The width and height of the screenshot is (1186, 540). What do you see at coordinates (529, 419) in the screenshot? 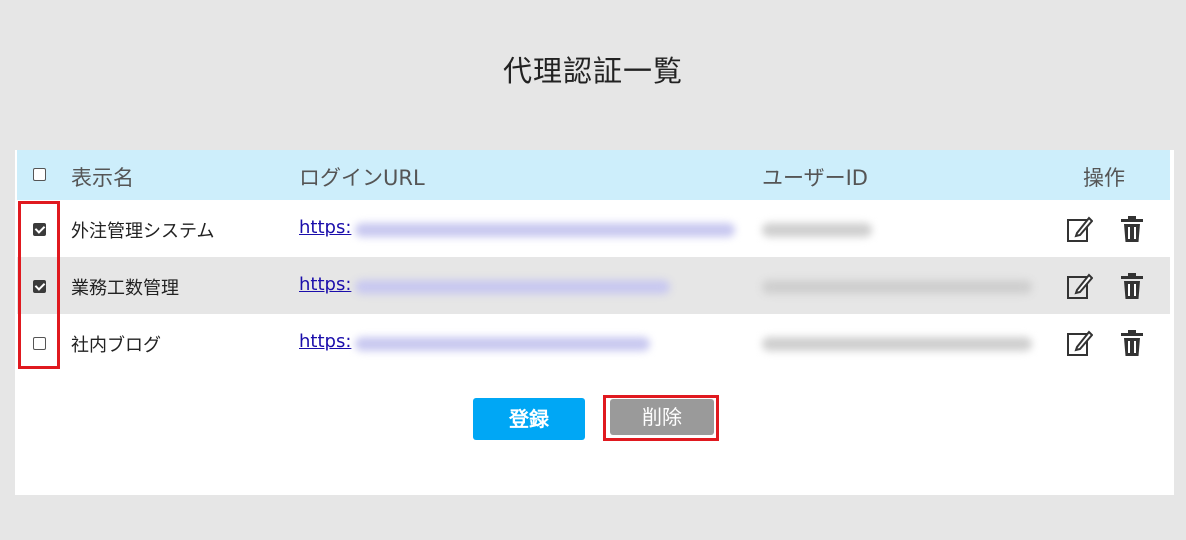
I see `register-button: 登録` at bounding box center [529, 419].